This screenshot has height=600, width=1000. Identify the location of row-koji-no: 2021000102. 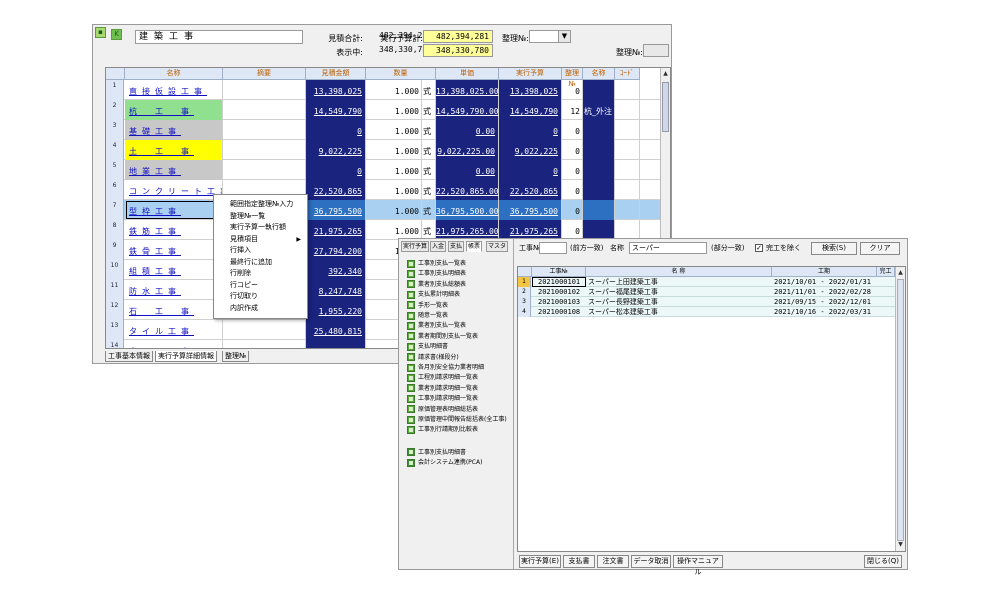
(559, 292).